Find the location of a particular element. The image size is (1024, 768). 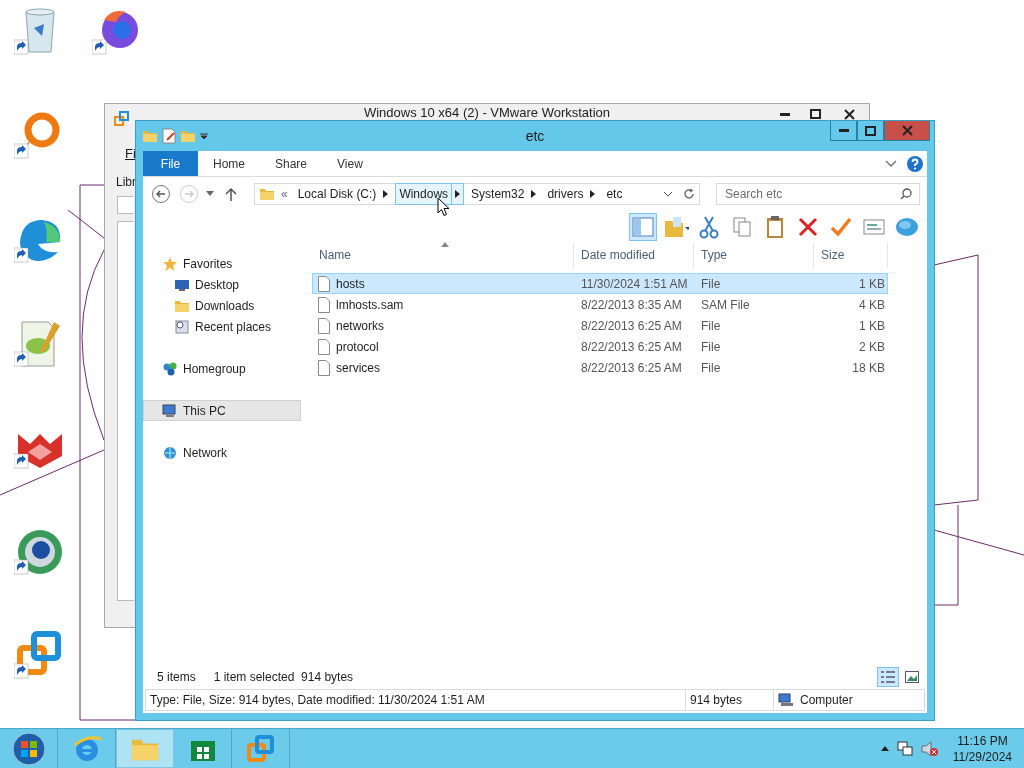

file-row: lmhosts.sam 8/22/2013 8:35 AM SAM File 4 KB is located at coordinates (600, 304).